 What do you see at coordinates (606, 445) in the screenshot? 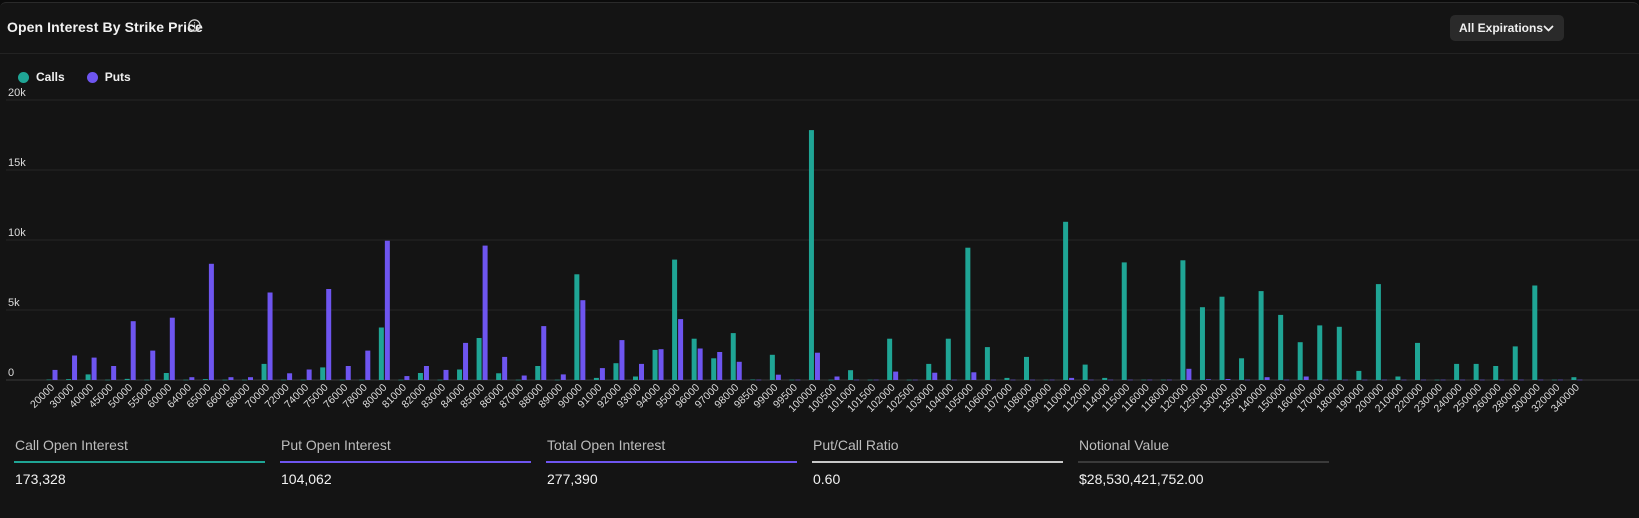
I see `stat-label: Total Open Interest` at bounding box center [606, 445].